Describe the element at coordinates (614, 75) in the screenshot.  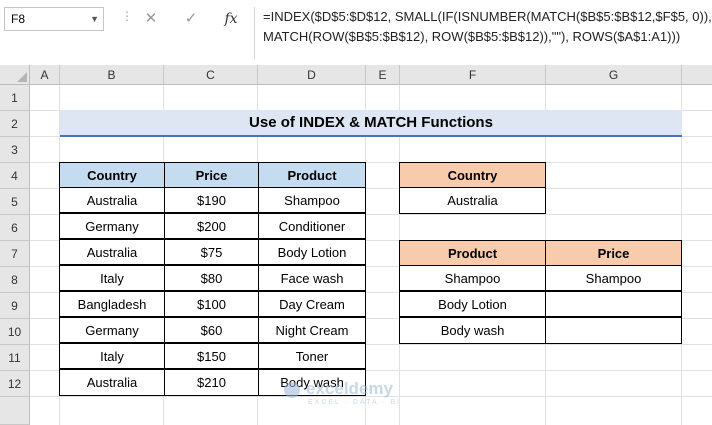
I see `column-header-g: G` at that location.